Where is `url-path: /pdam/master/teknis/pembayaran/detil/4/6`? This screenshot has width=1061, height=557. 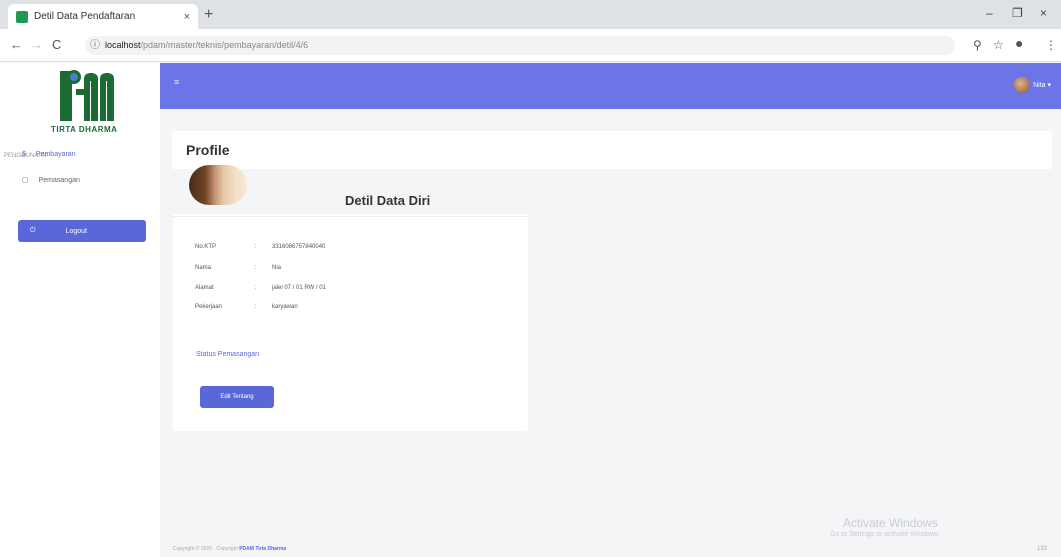 url-path: /pdam/master/teknis/pembayaran/detil/4/6 is located at coordinates (224, 45).